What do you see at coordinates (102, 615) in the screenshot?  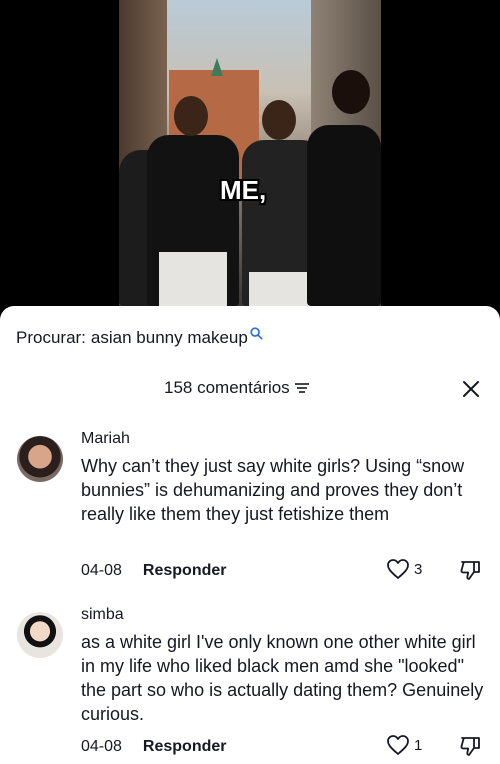 I see `comment-username: simba` at bounding box center [102, 615].